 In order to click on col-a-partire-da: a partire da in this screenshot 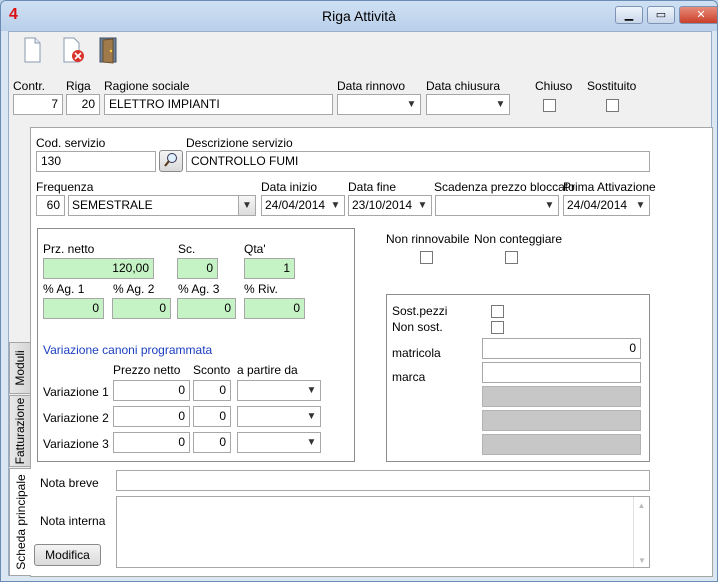, I will do `click(267, 370)`.